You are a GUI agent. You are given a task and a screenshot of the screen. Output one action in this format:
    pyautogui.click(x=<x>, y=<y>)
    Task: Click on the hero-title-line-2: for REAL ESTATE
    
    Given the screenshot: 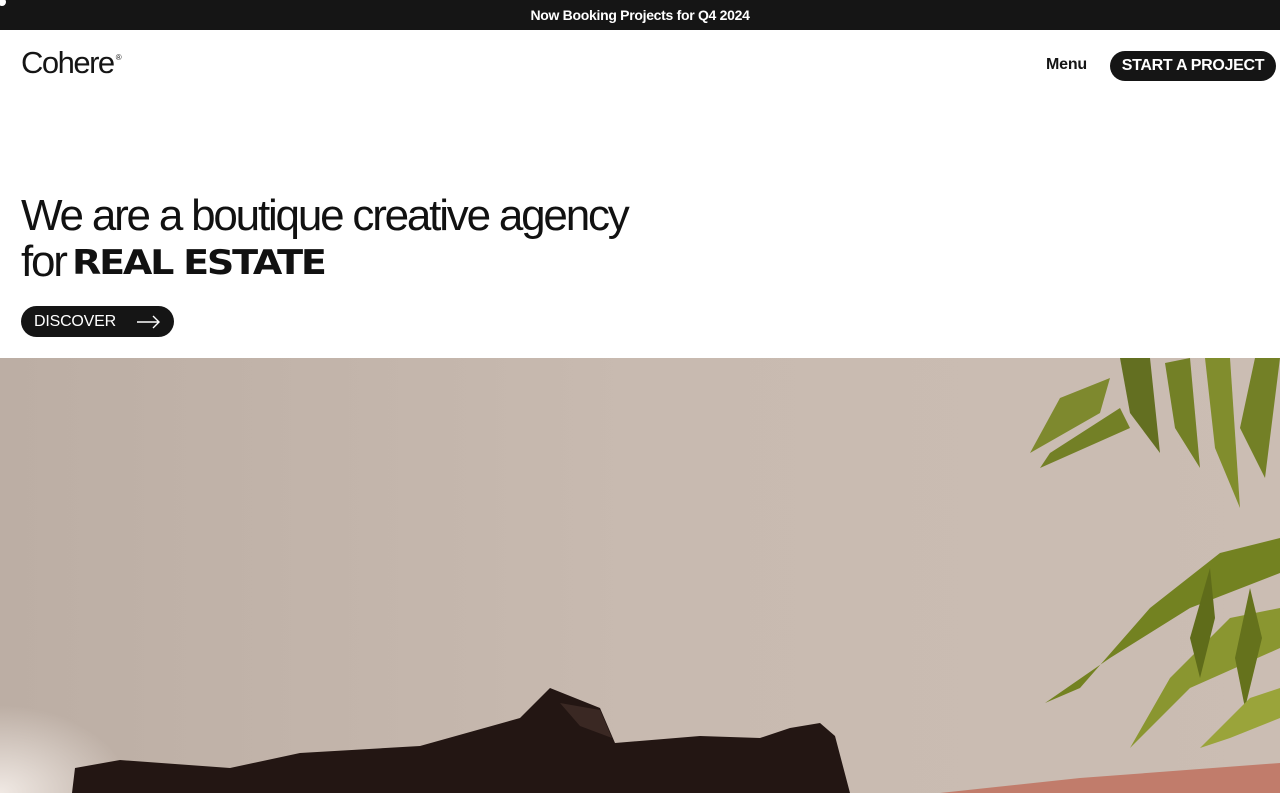 What is the action you would take?
    pyautogui.click(x=324, y=262)
    